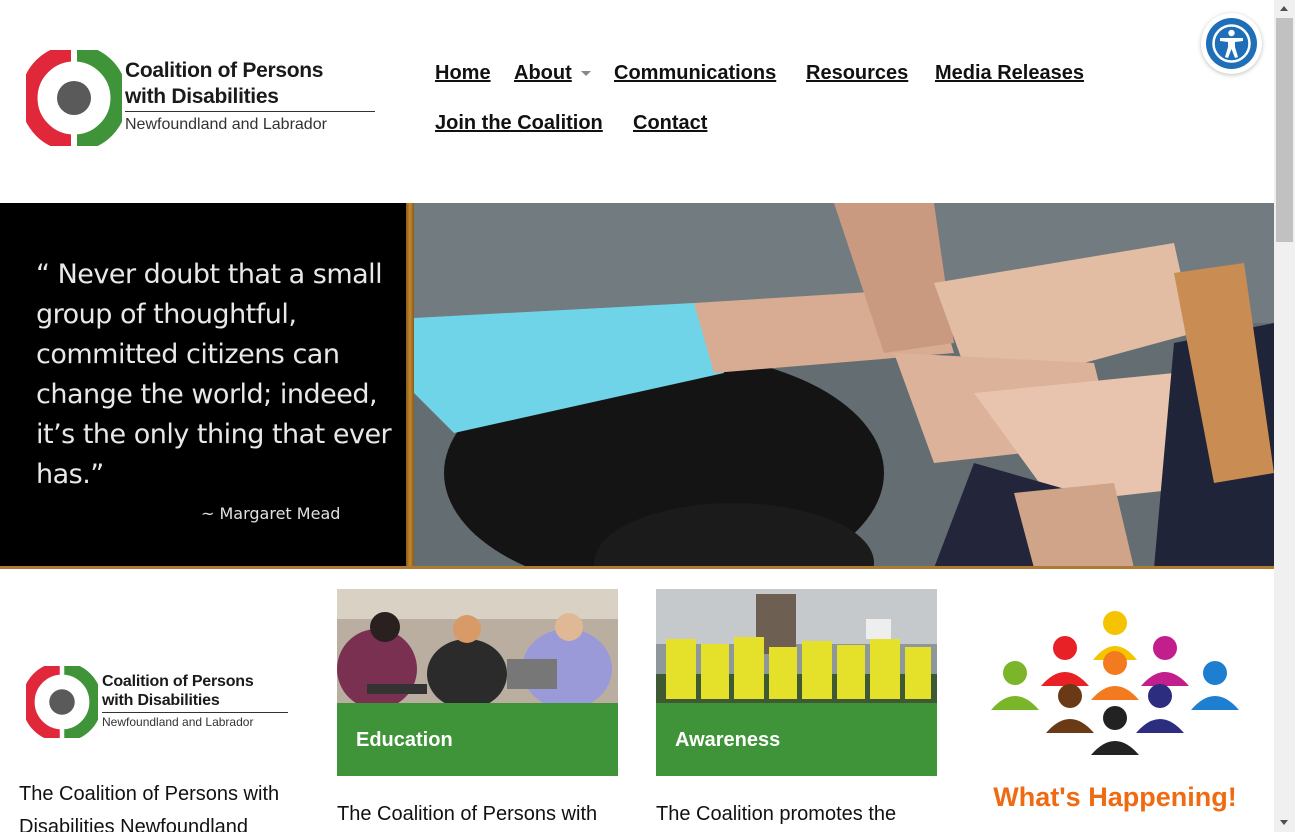  What do you see at coordinates (1284, 130) in the screenshot?
I see `scrollbar-thumb` at bounding box center [1284, 130].